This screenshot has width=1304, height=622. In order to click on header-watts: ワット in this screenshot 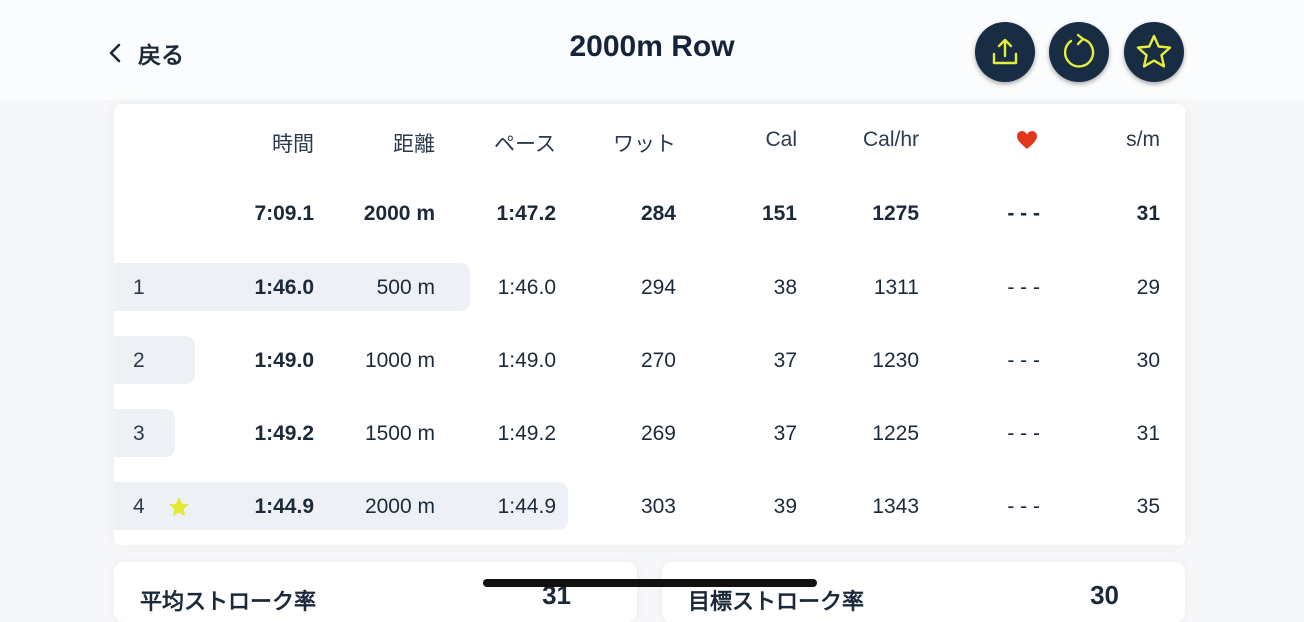, I will do `click(644, 144)`.